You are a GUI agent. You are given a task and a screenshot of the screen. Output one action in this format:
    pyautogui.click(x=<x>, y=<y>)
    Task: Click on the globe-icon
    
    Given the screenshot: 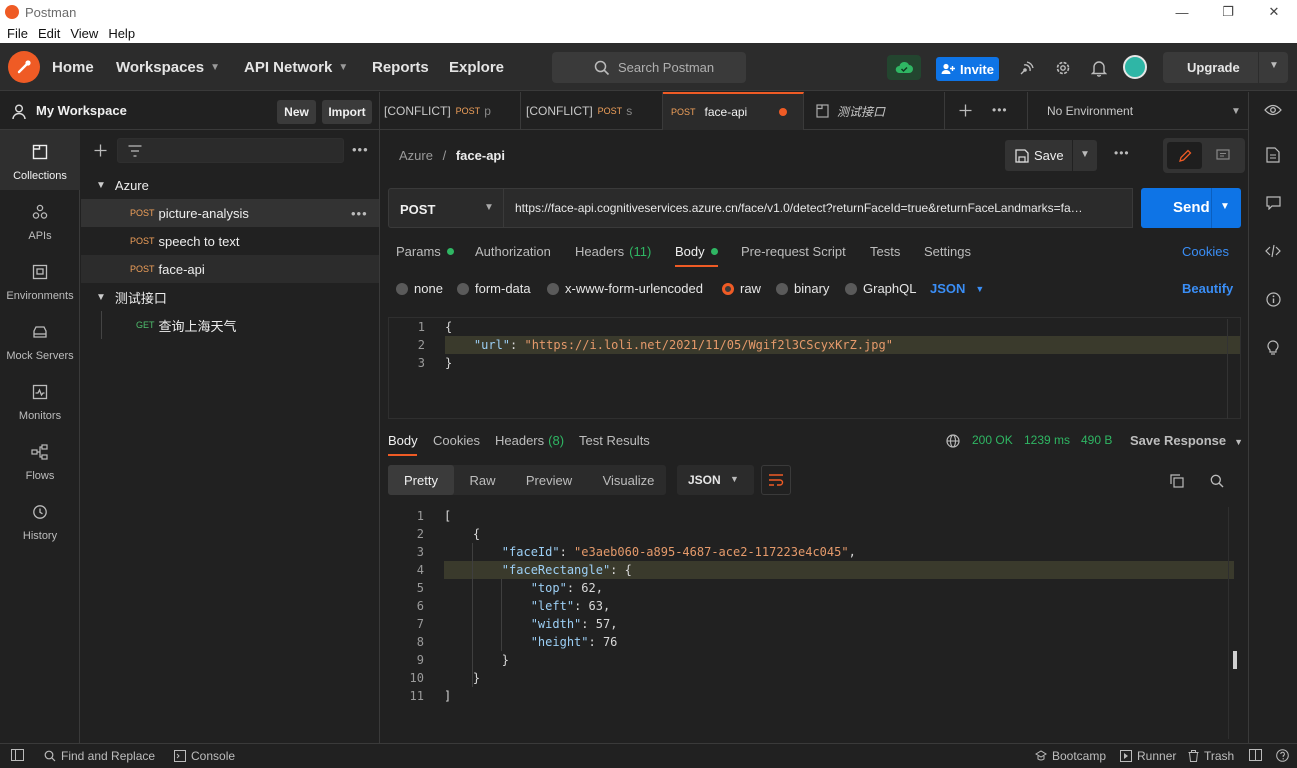 What is the action you would take?
    pyautogui.click(x=953, y=441)
    